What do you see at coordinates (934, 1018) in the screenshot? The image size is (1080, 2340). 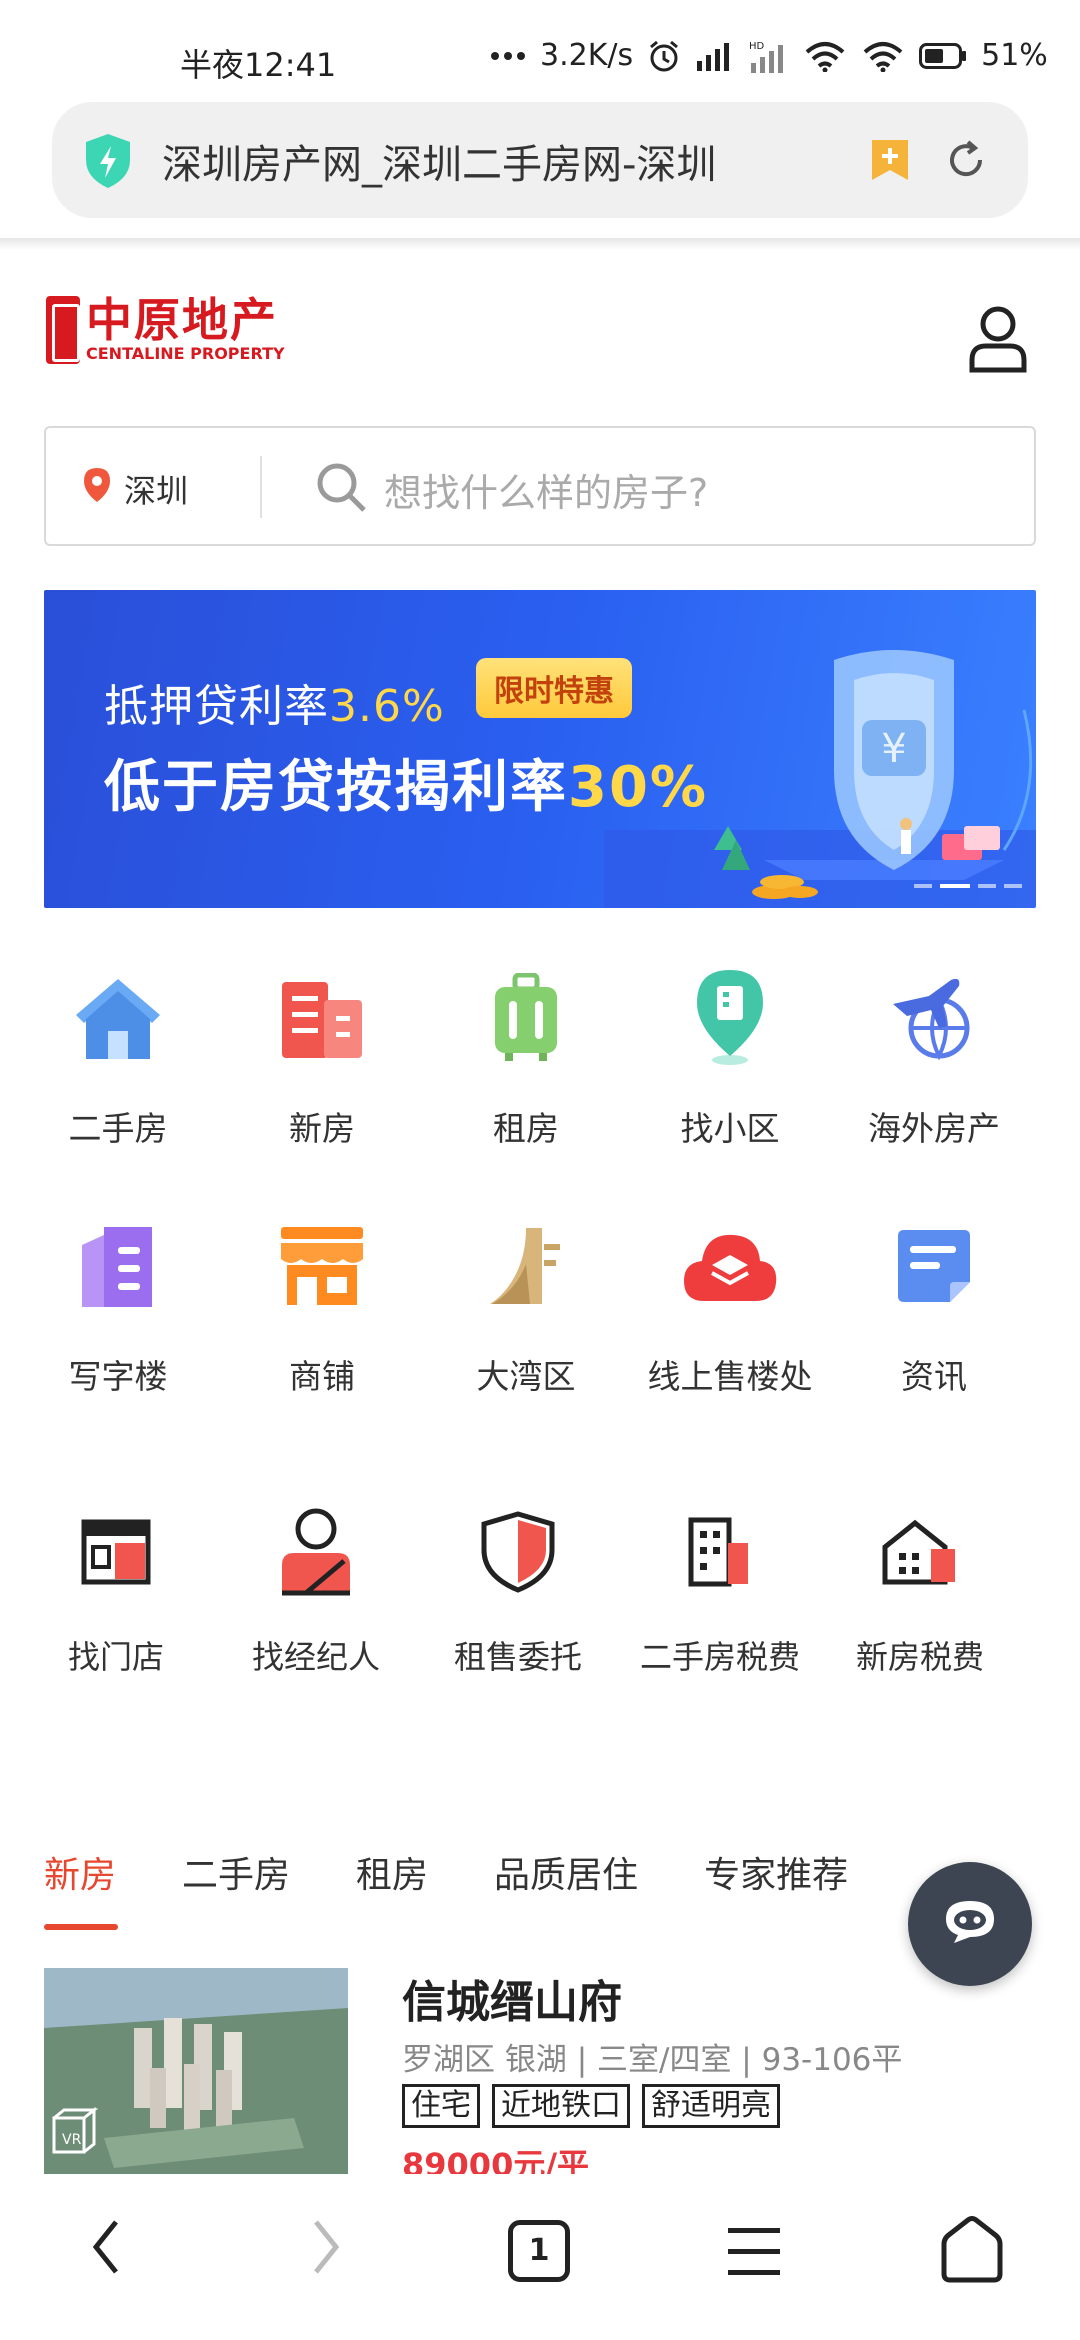 I see `plane-globe-icon` at bounding box center [934, 1018].